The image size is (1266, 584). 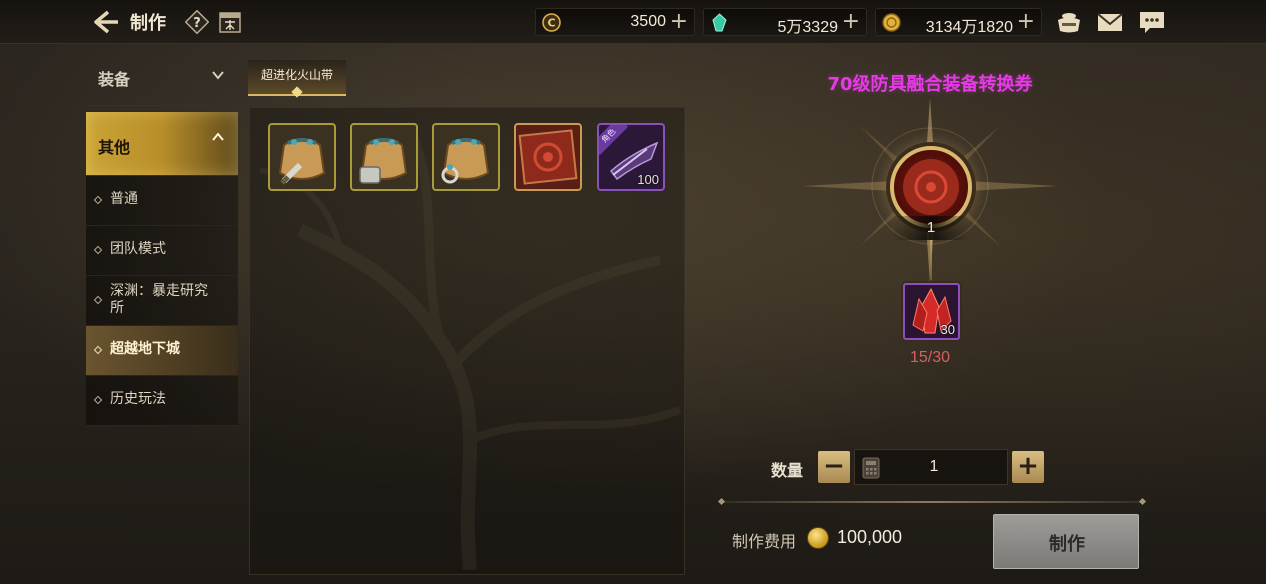 What do you see at coordinates (934, 466) in the screenshot?
I see `quantity-value: 1` at bounding box center [934, 466].